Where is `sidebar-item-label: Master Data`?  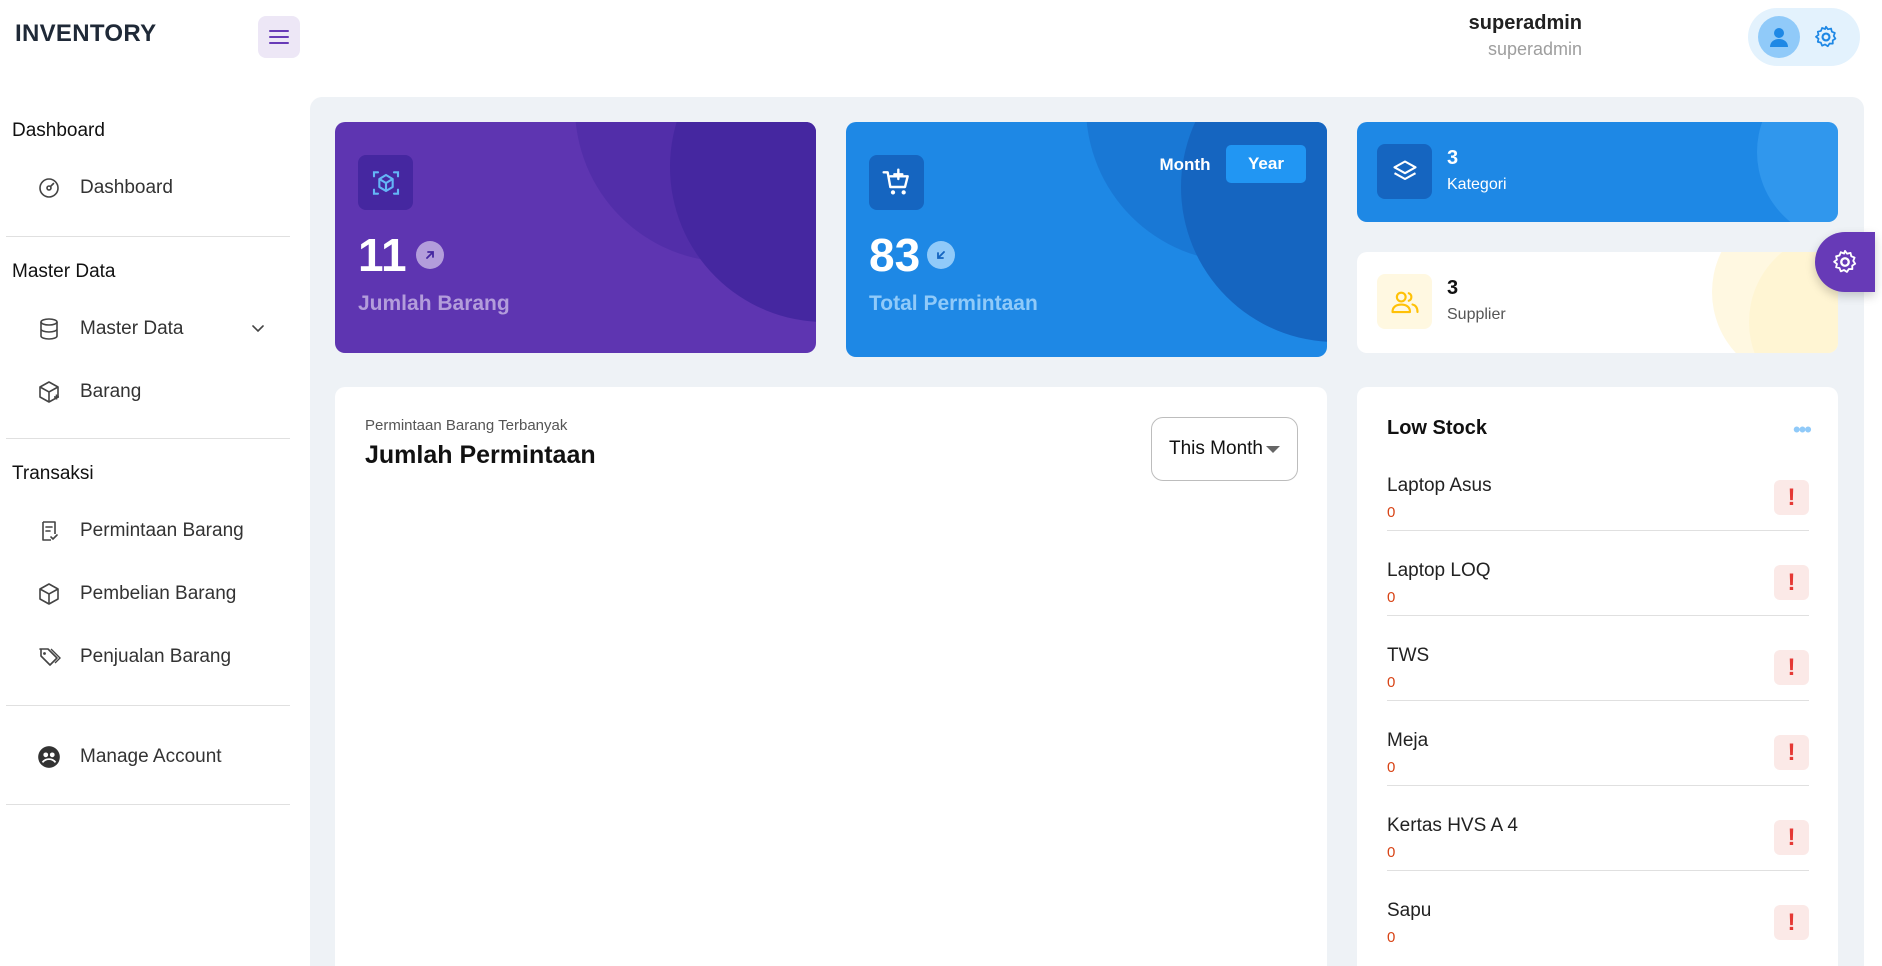 sidebar-item-label: Master Data is located at coordinates (132, 328).